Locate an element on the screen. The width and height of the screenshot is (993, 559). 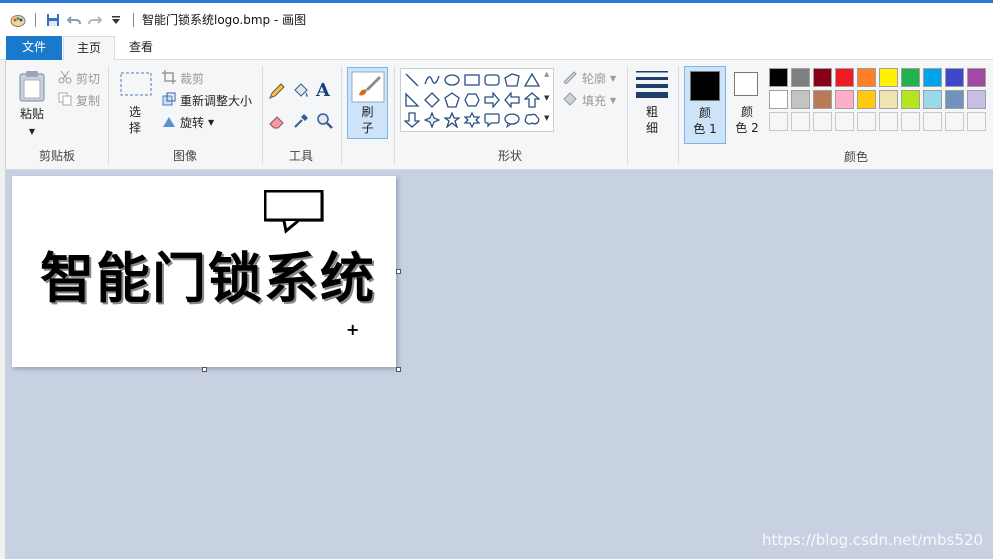
crop-label: 裁剪 is located at coordinates (192, 78).